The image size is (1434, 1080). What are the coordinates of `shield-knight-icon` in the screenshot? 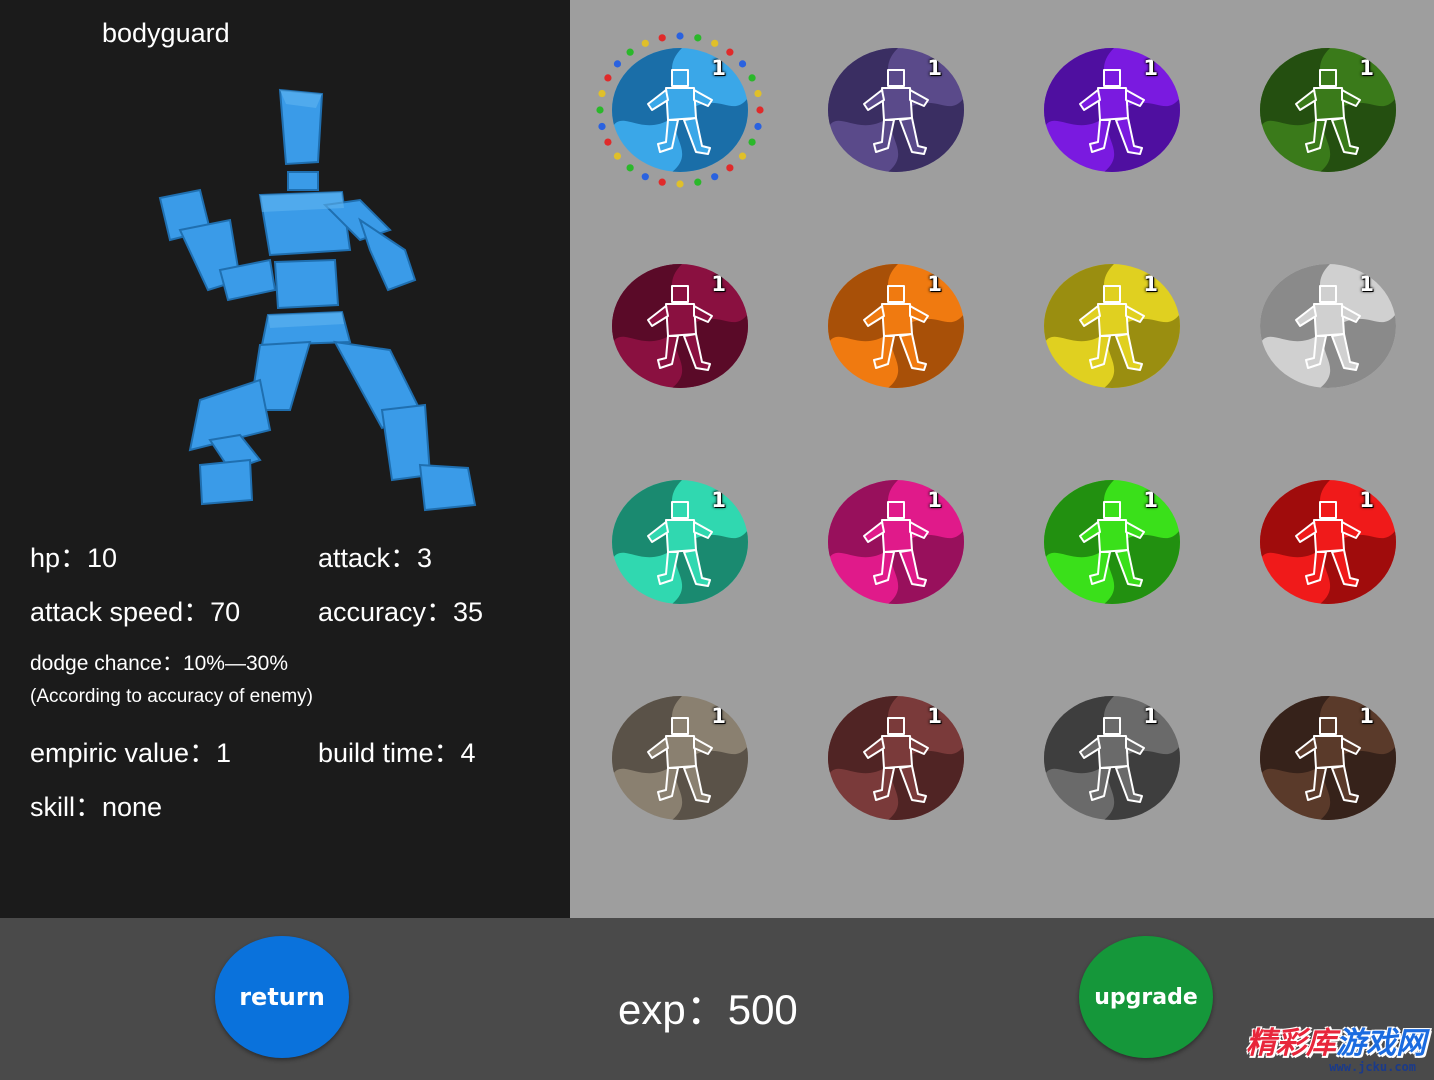 It's located at (1112, 758).